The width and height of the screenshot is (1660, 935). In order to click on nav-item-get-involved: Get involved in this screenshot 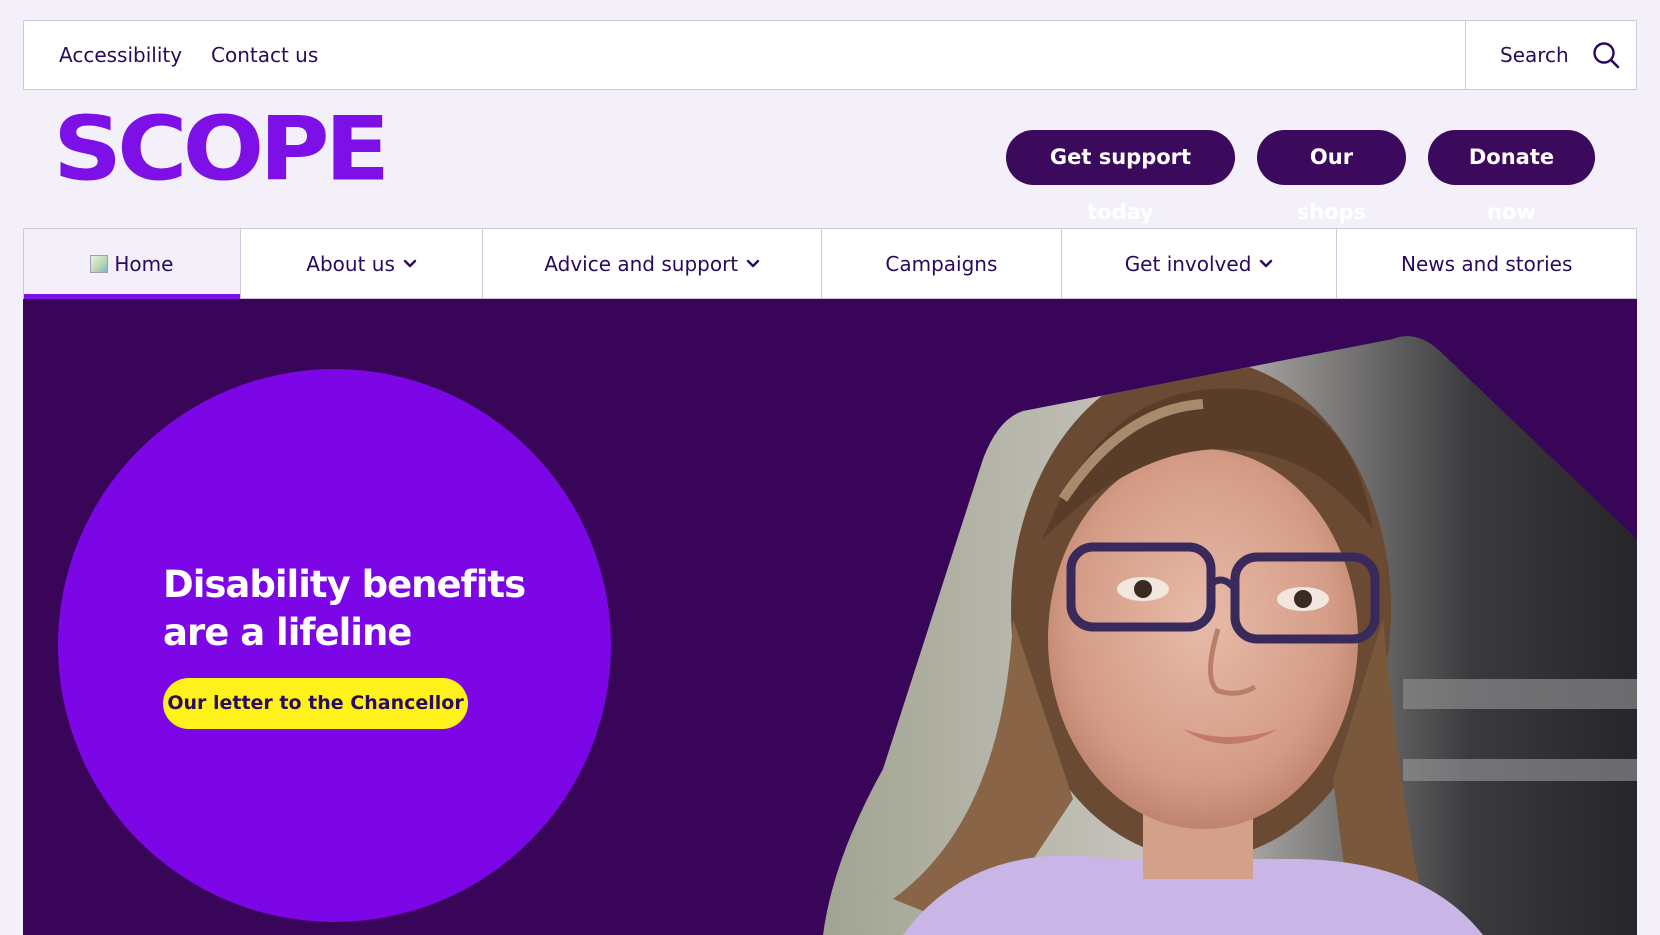, I will do `click(1200, 263)`.